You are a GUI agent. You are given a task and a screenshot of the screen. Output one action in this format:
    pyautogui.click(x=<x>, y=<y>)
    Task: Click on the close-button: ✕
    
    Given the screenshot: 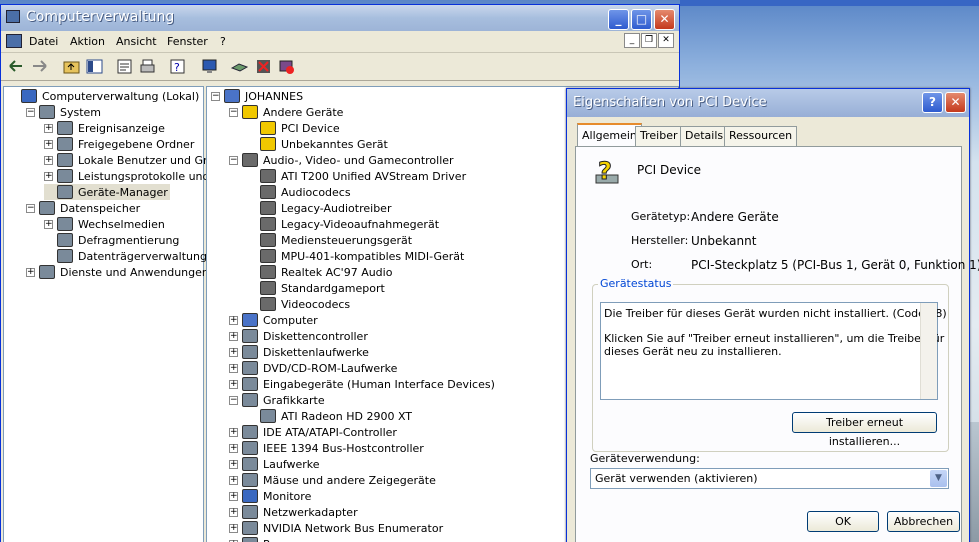 What is the action you would take?
    pyautogui.click(x=664, y=19)
    